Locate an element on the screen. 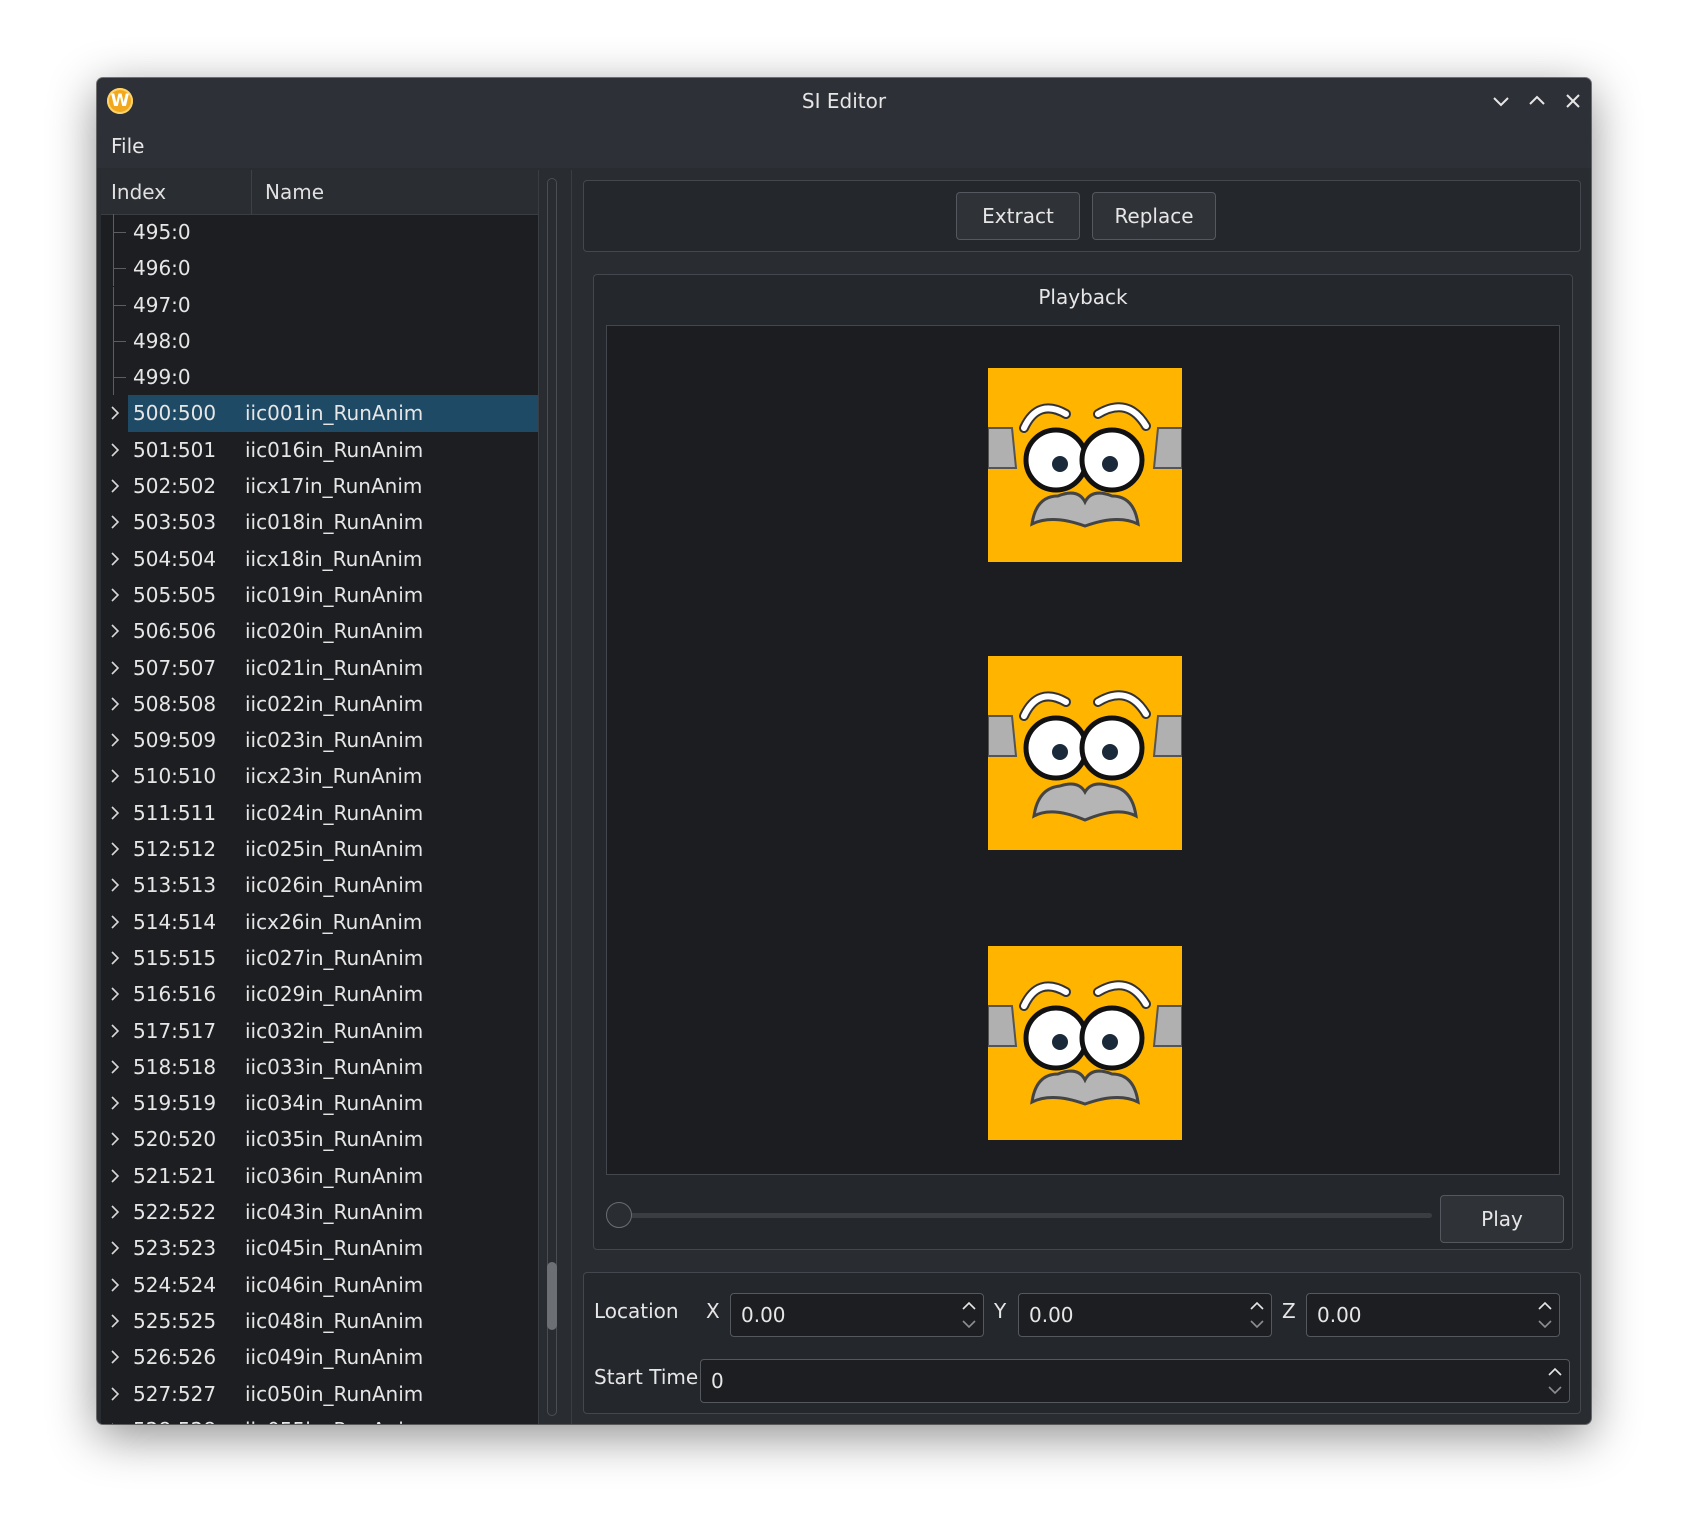 This screenshot has width=1683, height=1536. tree-row: 498:0 is located at coordinates (319, 340).